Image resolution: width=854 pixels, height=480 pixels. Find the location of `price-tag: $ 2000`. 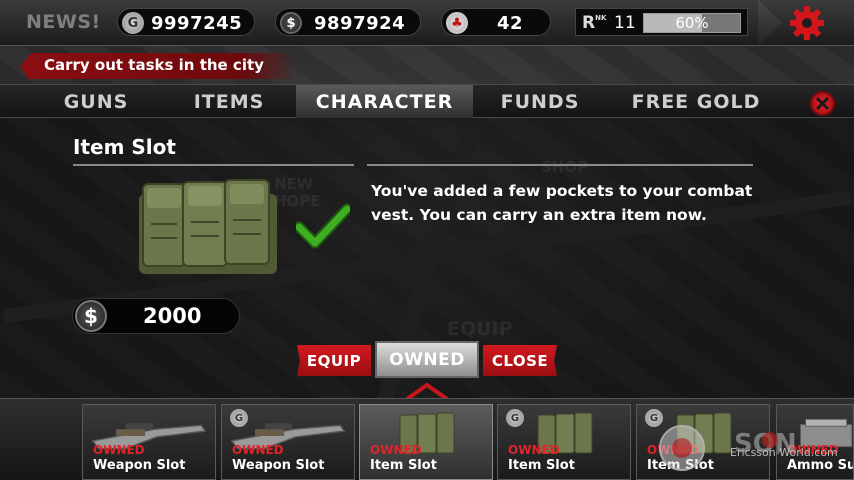

price-tag: $ 2000 is located at coordinates (156, 316).